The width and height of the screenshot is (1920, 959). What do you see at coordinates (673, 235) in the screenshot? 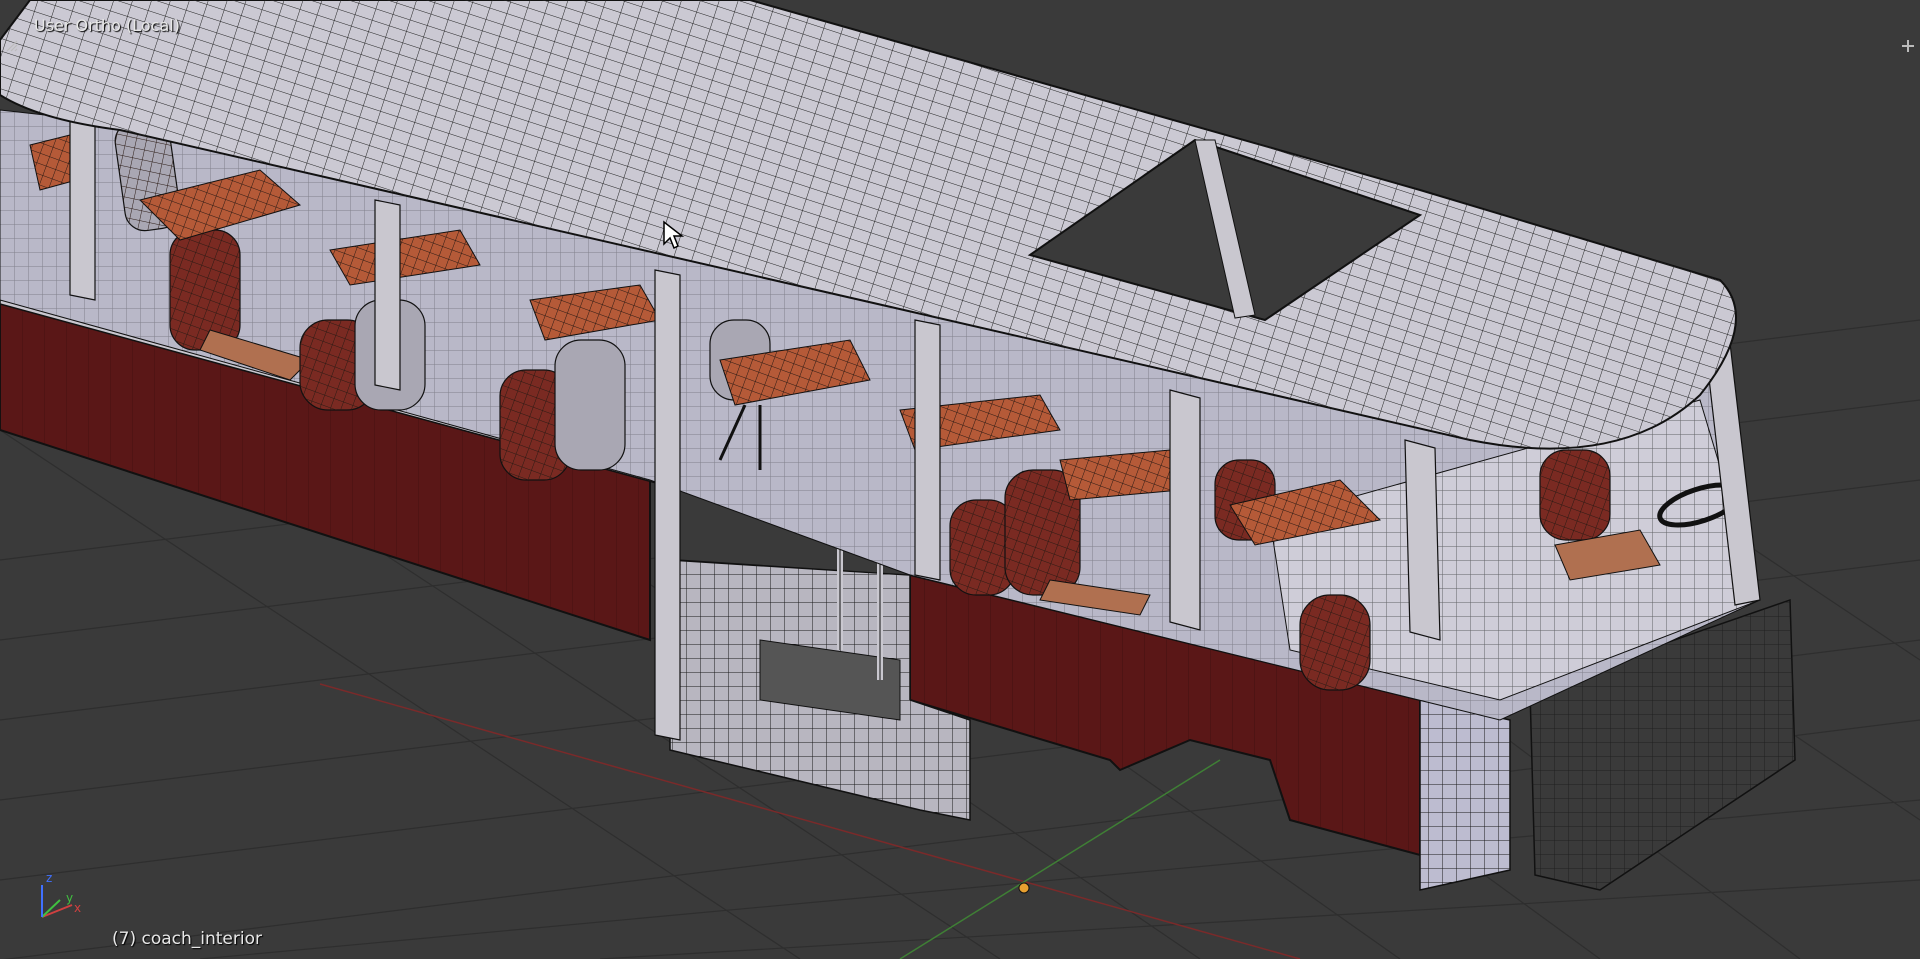
I see `mouse-cursor-icon` at bounding box center [673, 235].